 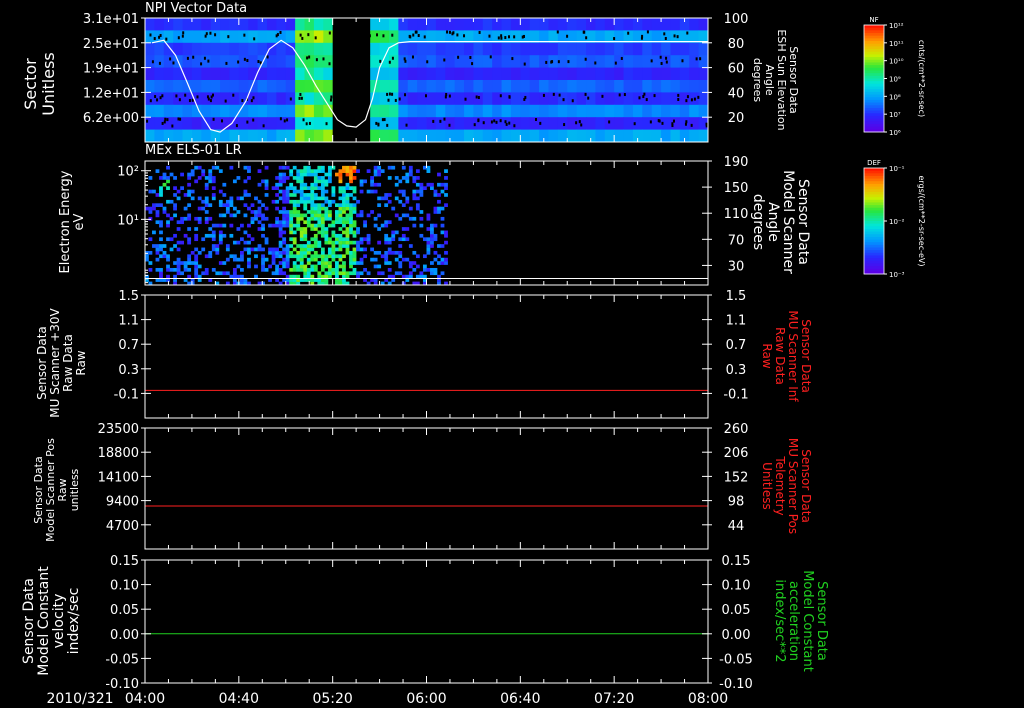 I want to click on els-y2tick-label: 190, so click(x=736, y=162).